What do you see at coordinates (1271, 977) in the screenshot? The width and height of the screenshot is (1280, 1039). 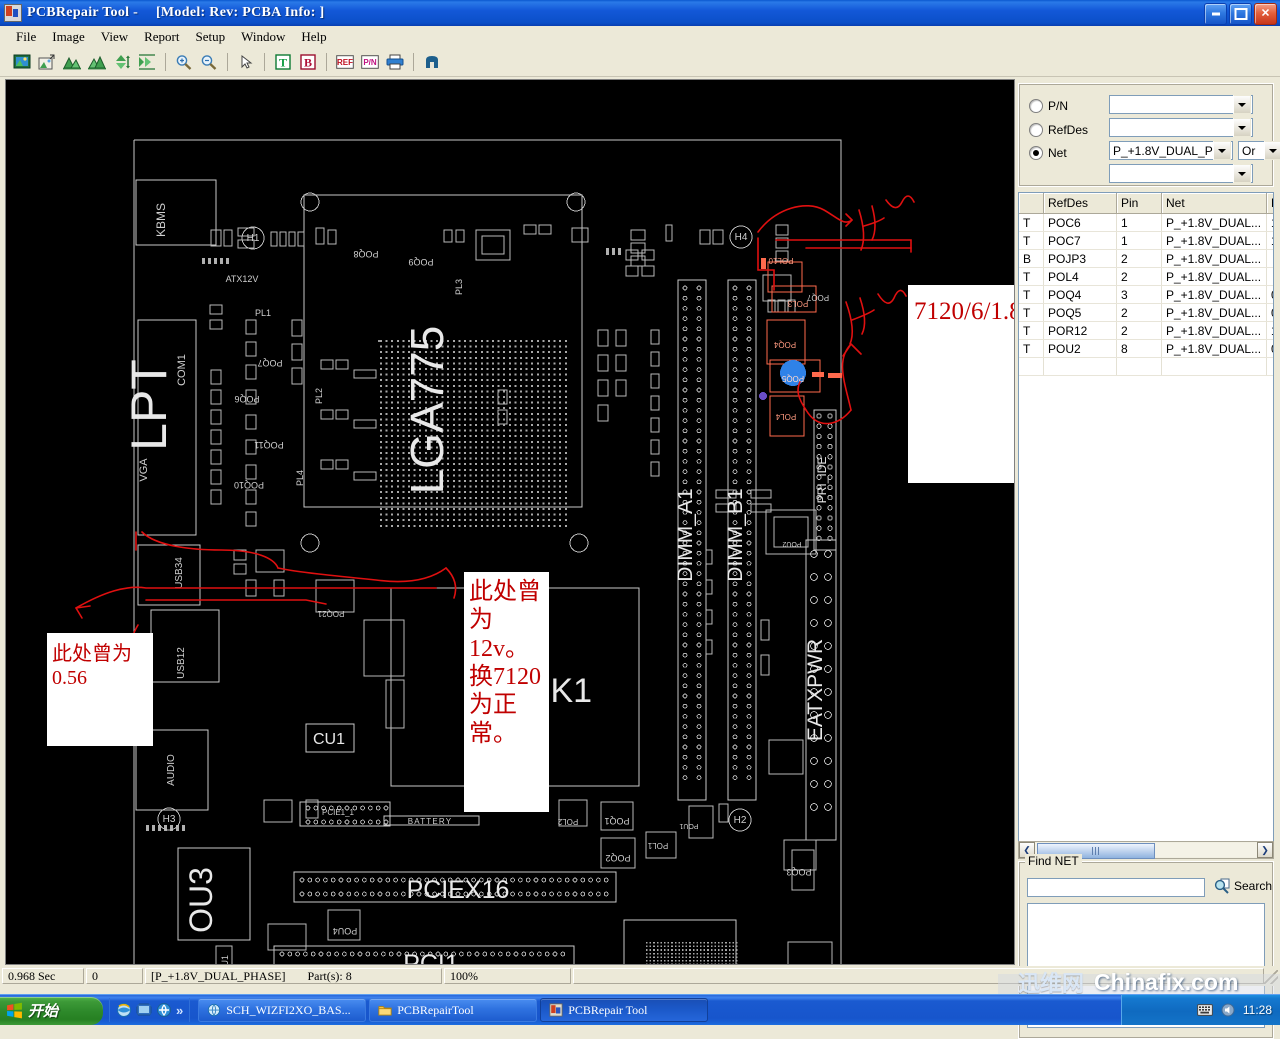 I see `resize-grip-icon` at bounding box center [1271, 977].